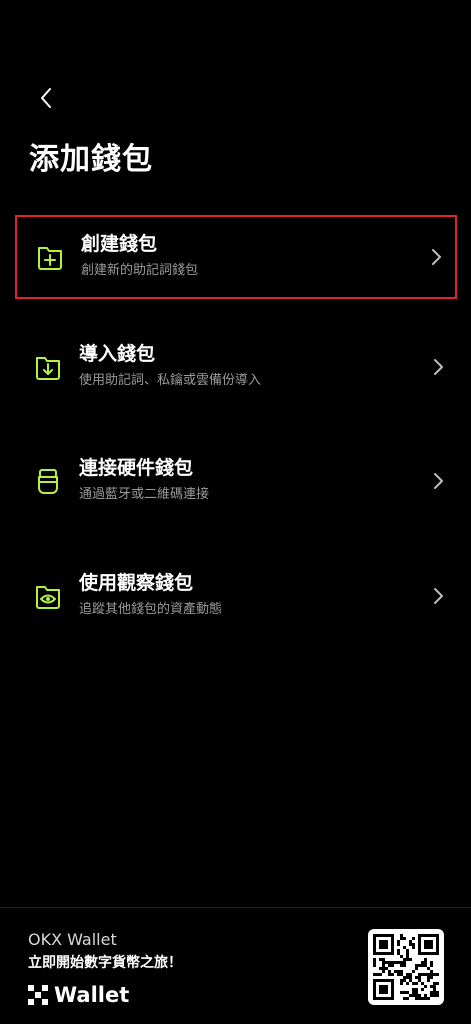  Describe the element at coordinates (235, 965) in the screenshot. I see `footer-promo: OKX Wallet 立即開始數字貨幣之旅！ Wallet` at that location.